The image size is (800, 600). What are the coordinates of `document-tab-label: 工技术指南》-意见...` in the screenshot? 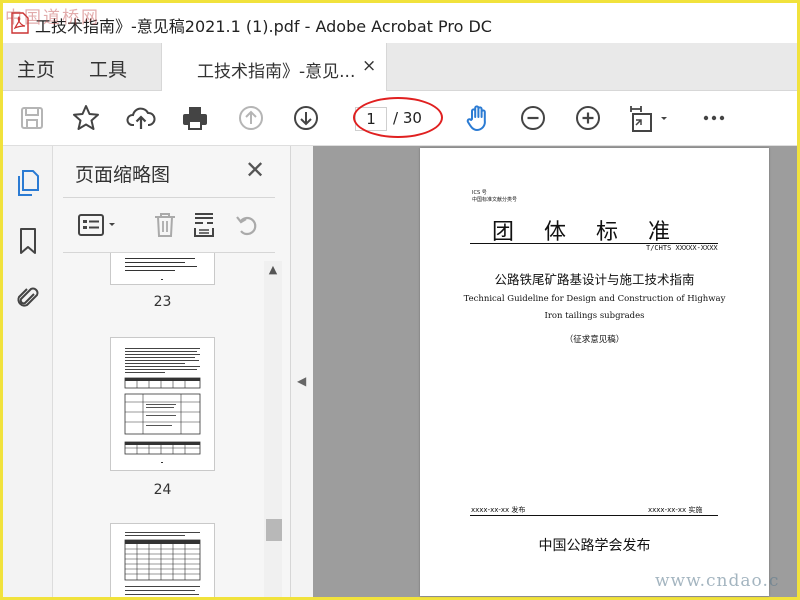 It's located at (276, 72).